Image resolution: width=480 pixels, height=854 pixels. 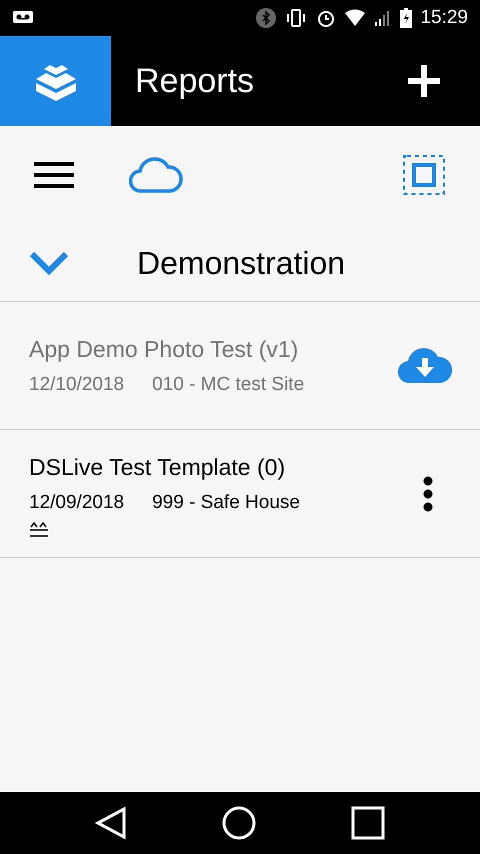 What do you see at coordinates (54, 175) in the screenshot?
I see `menu-icon` at bounding box center [54, 175].